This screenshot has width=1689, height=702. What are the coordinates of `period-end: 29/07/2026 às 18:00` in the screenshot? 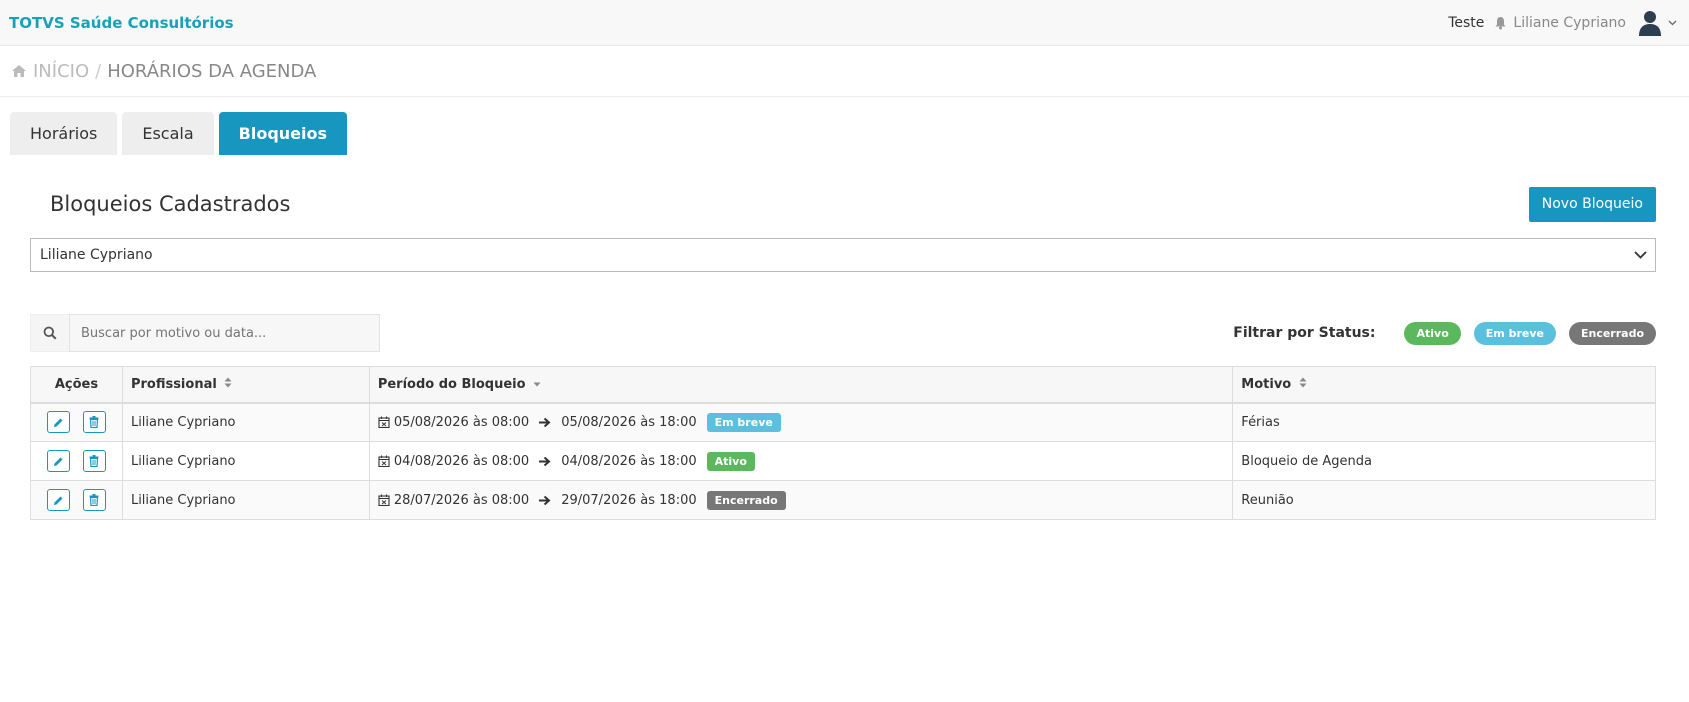 It's located at (629, 500).